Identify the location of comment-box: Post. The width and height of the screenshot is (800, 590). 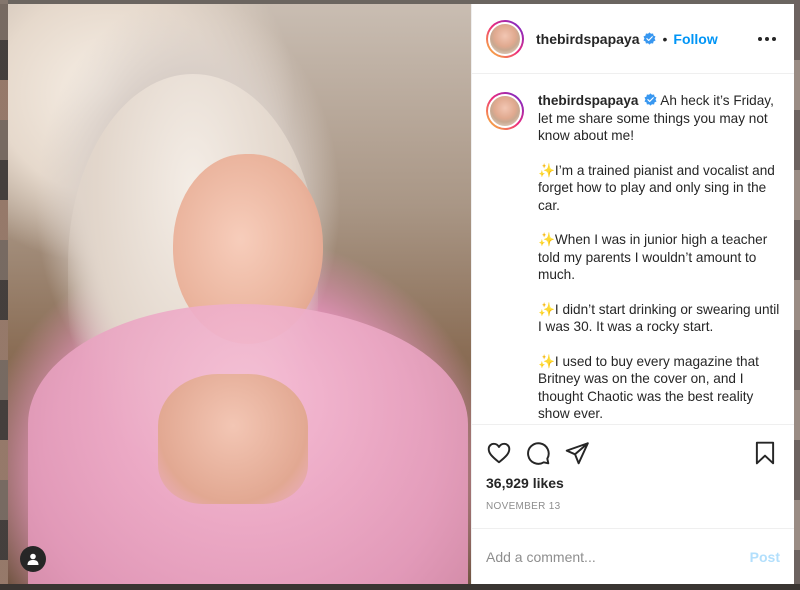
(633, 556).